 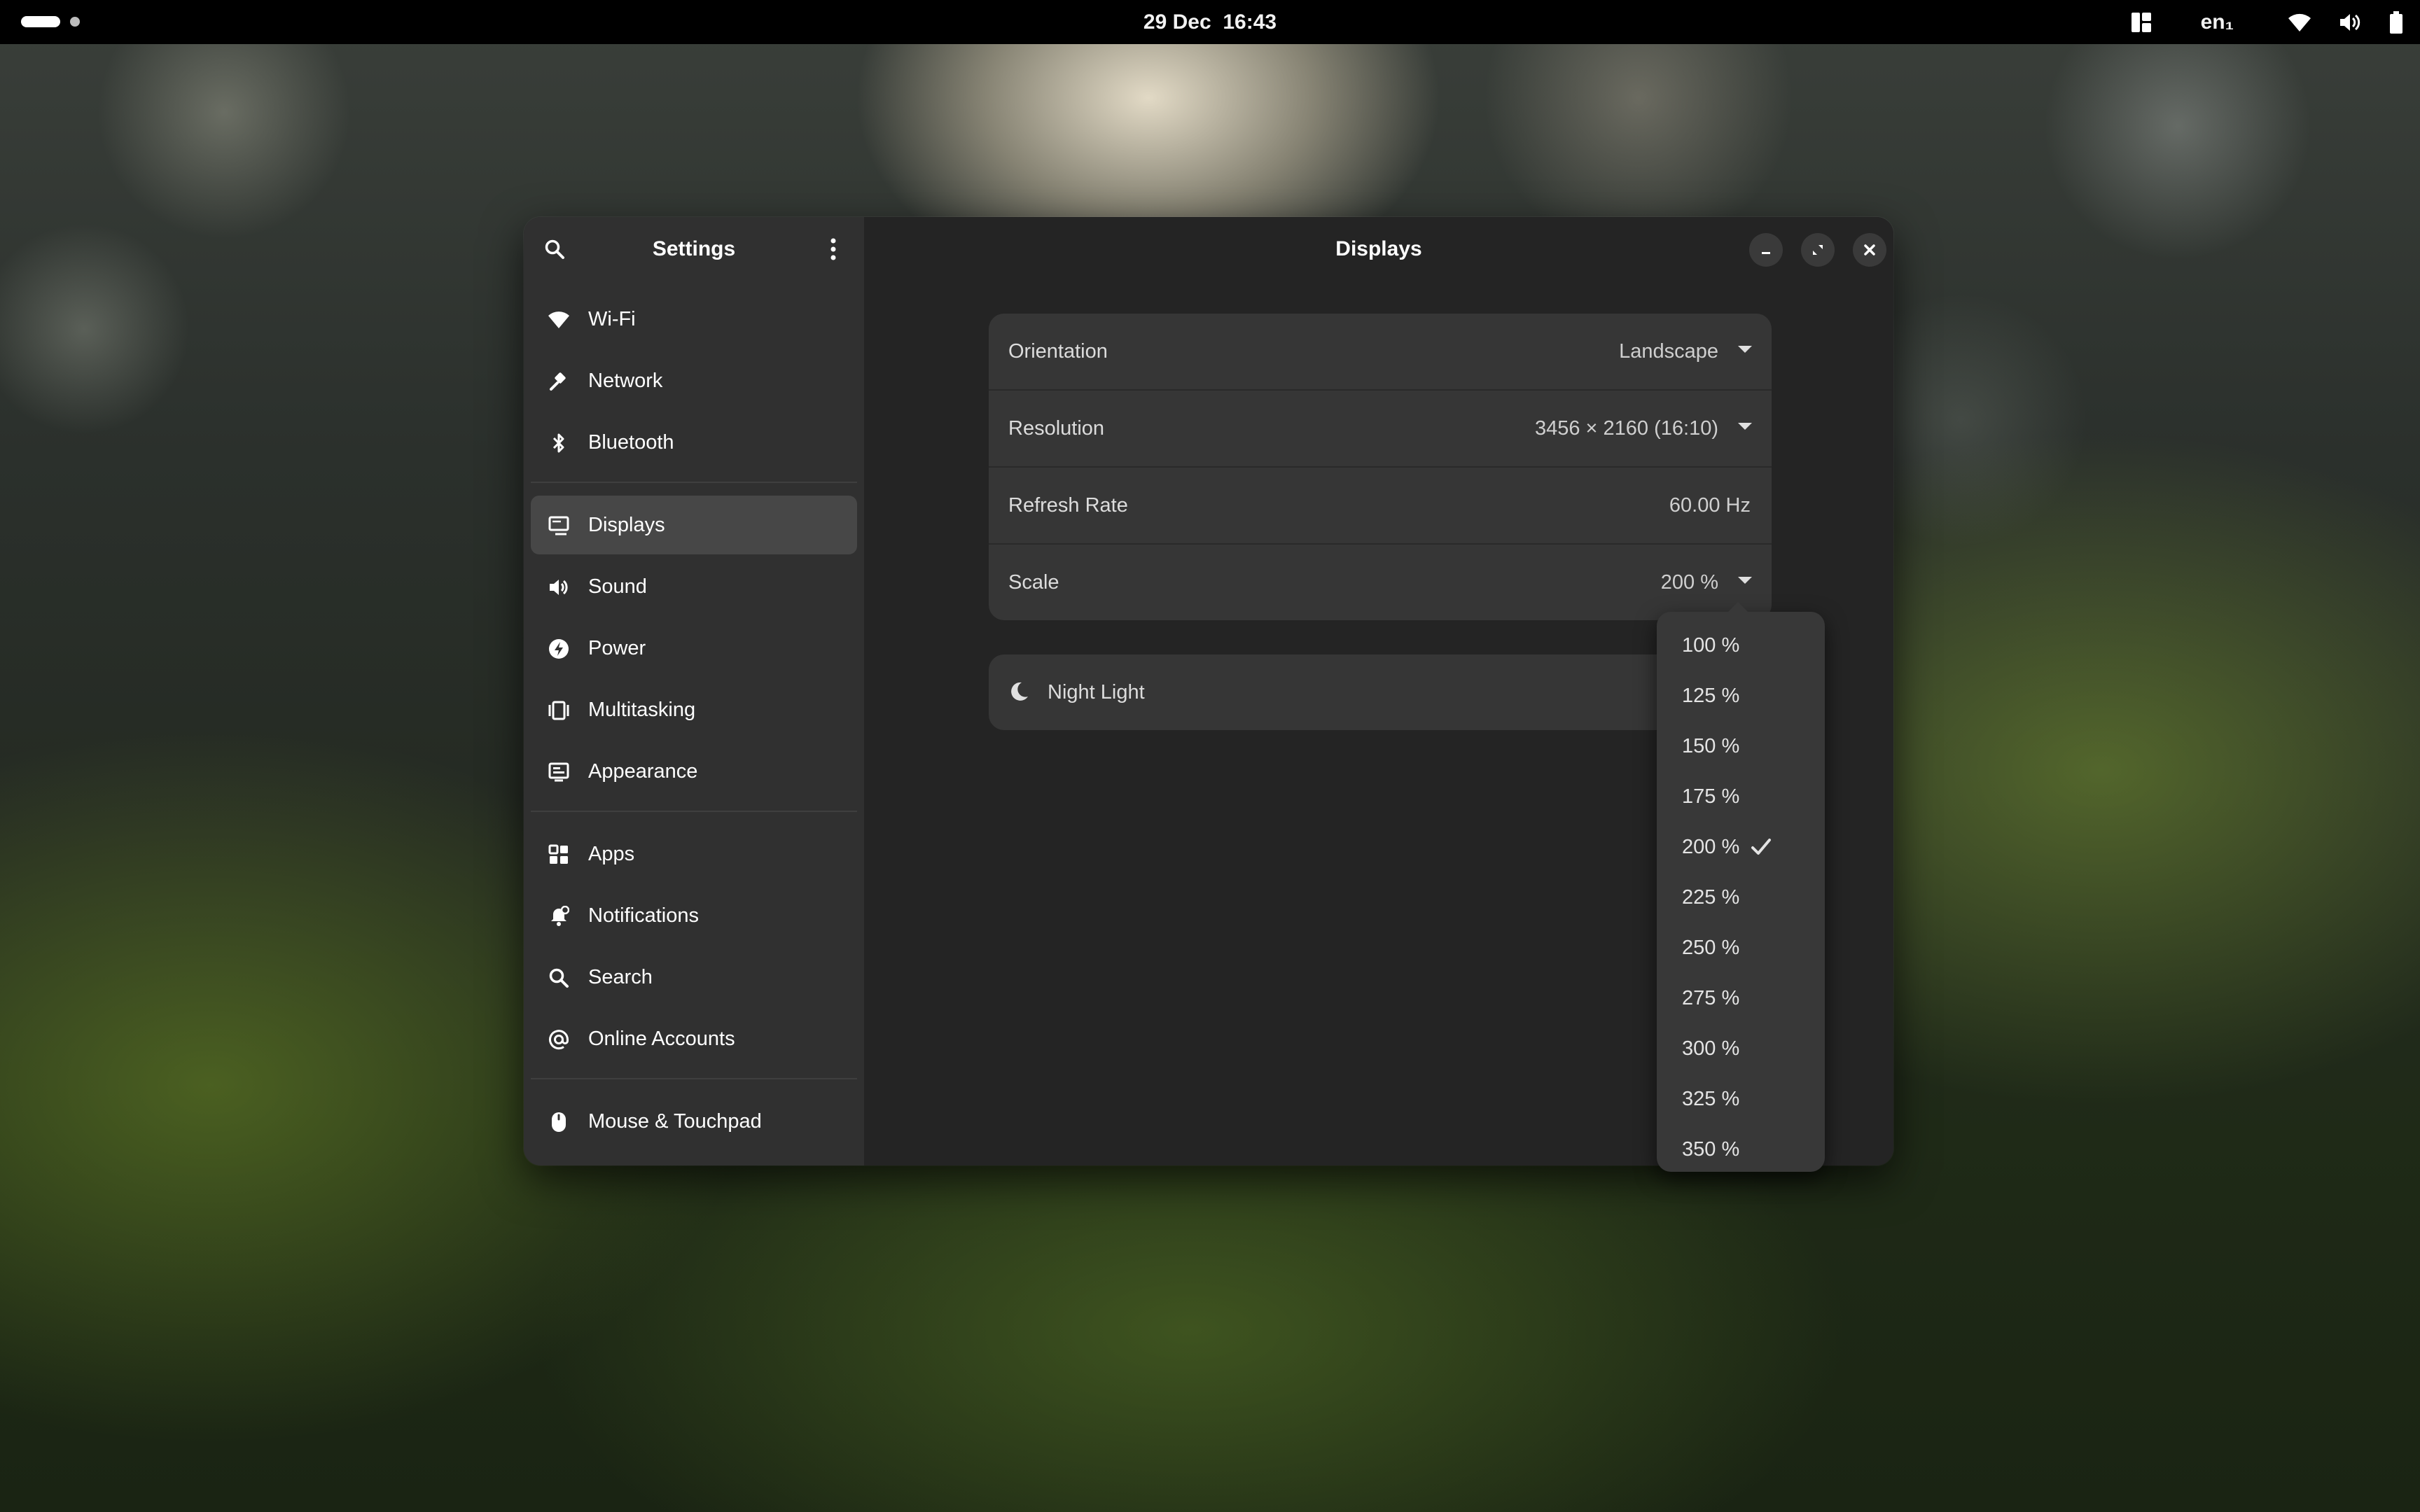 What do you see at coordinates (1741, 1099) in the screenshot?
I see `scale-option: 325 %` at bounding box center [1741, 1099].